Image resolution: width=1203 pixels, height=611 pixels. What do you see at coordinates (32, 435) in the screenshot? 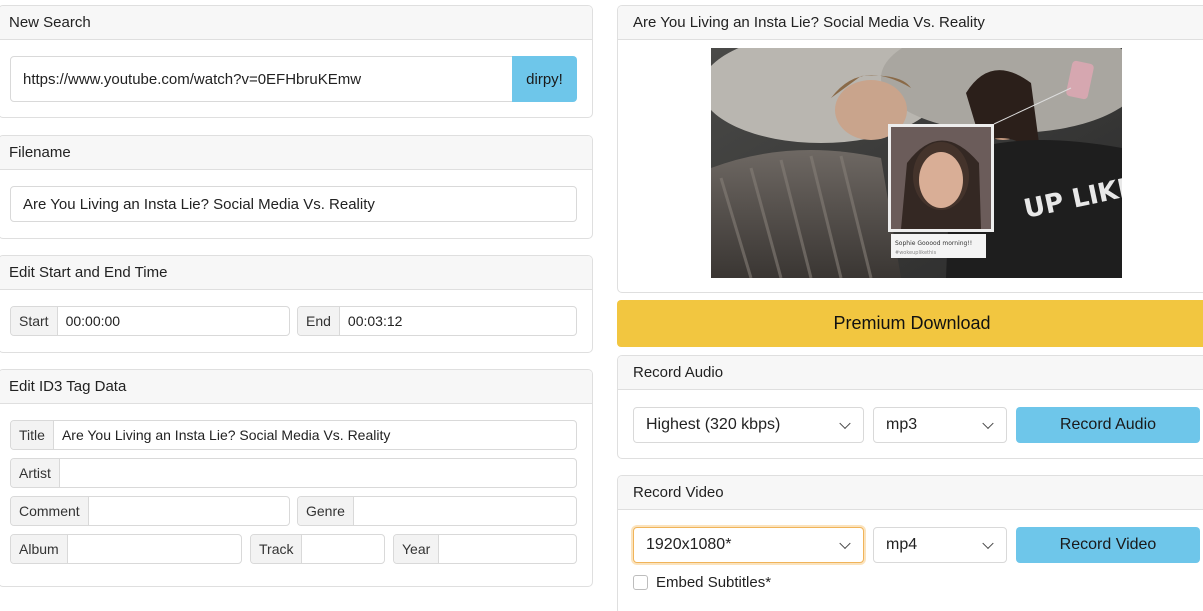
I see `title-label: Title` at bounding box center [32, 435].